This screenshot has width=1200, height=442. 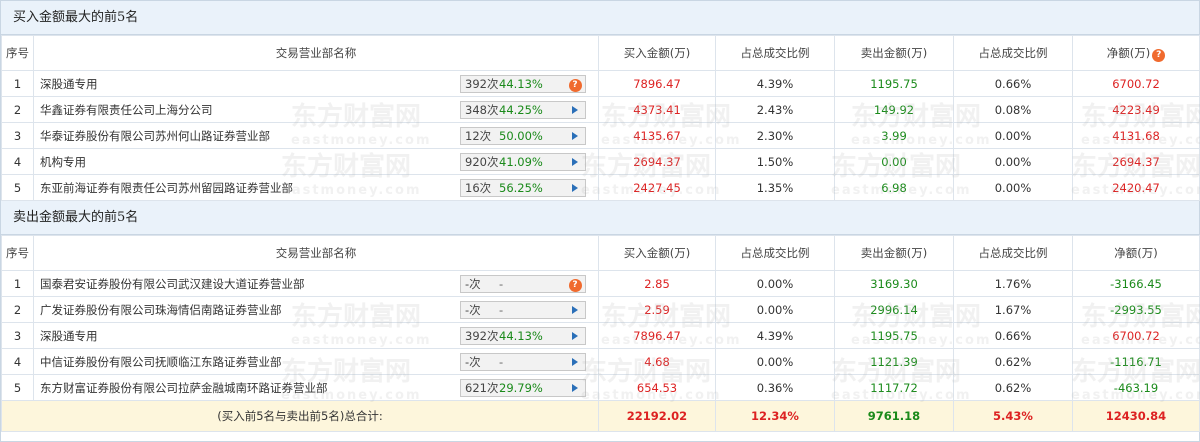 I want to click on buy-amount: 4373.41, so click(x=657, y=109).